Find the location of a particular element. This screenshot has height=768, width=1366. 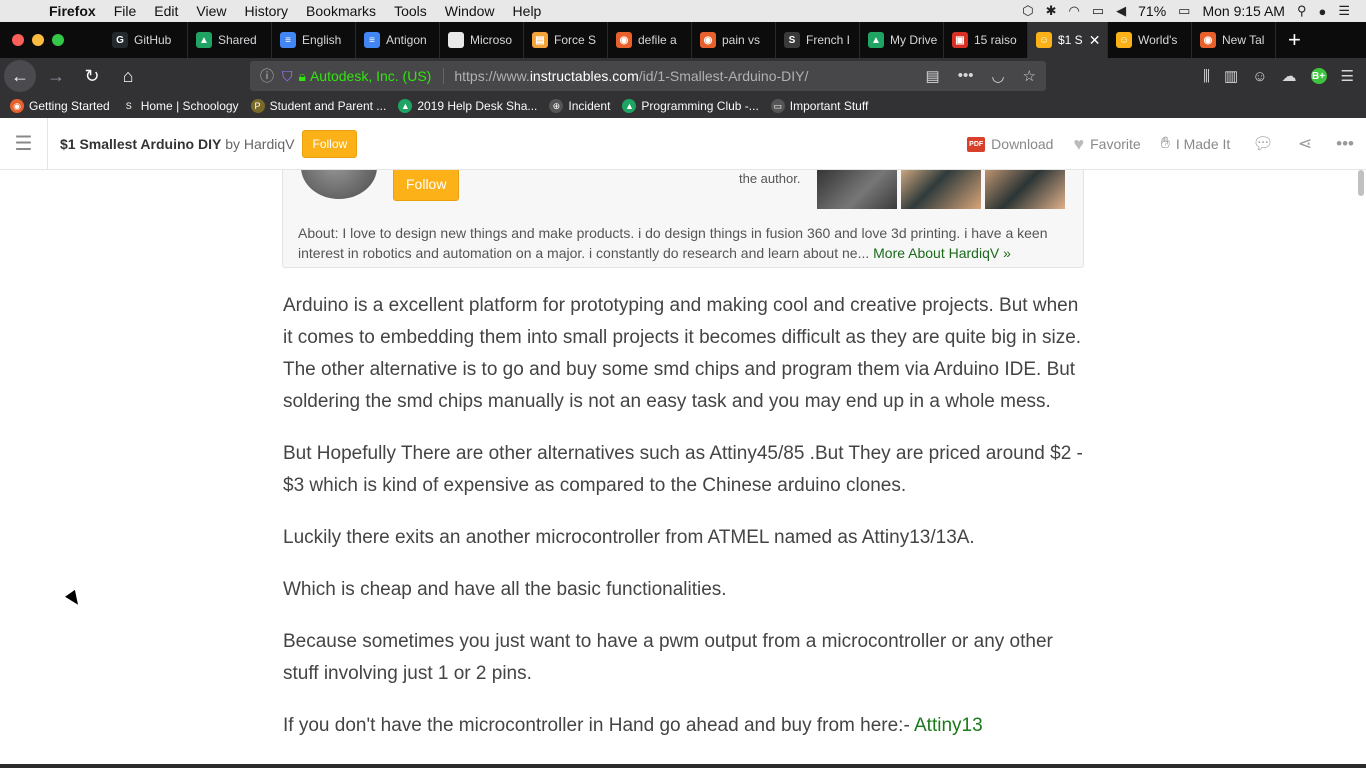

bookmark-favicon-icon: P is located at coordinates (257, 106).